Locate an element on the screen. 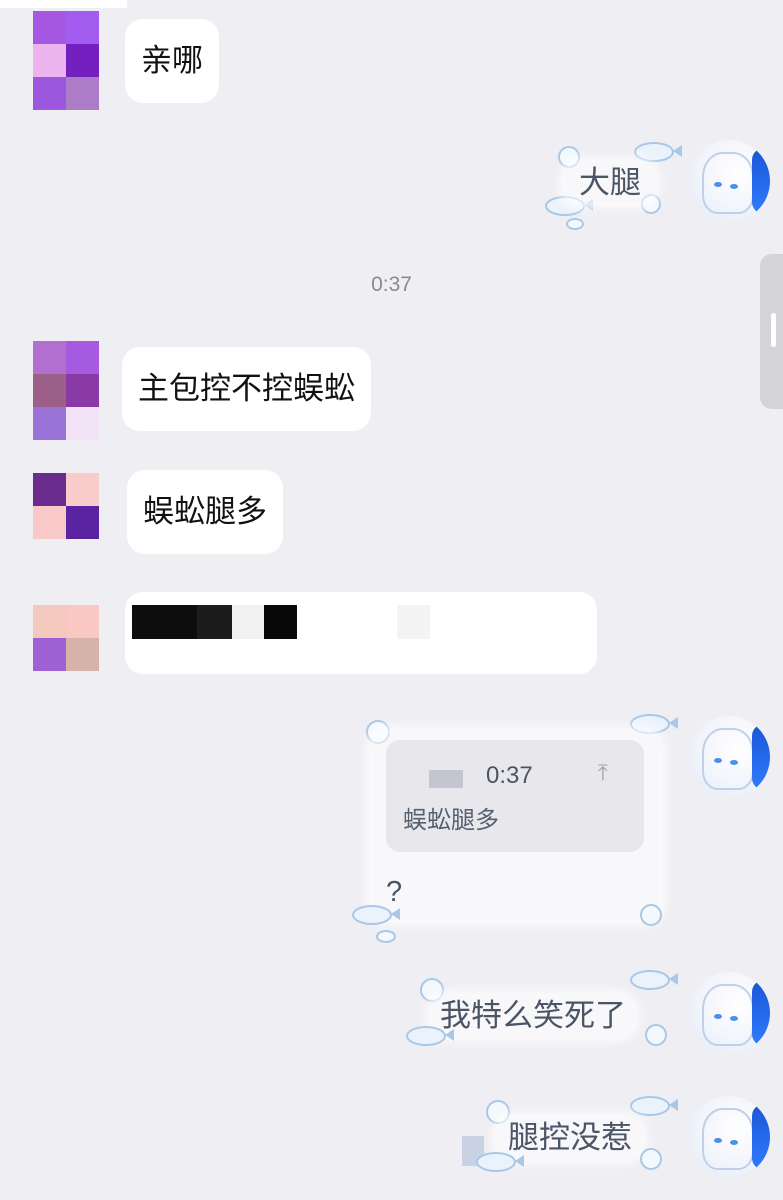 This screenshot has height=1200, width=783. message-text: ? is located at coordinates (394, 892).